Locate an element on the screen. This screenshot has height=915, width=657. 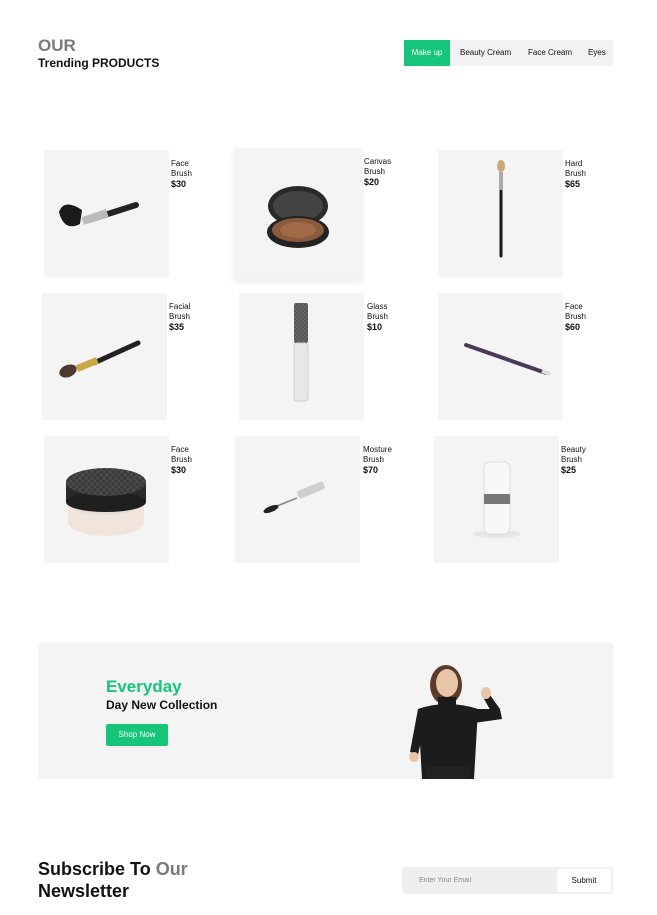
email-field is located at coordinates (479, 880).